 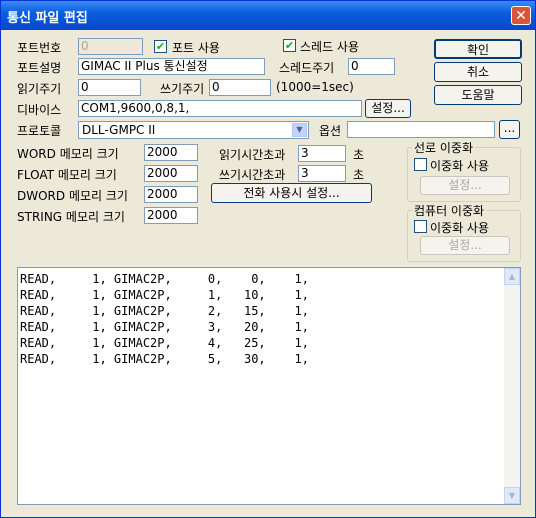 I want to click on use-port-label: 포트 사용, so click(x=196, y=48).